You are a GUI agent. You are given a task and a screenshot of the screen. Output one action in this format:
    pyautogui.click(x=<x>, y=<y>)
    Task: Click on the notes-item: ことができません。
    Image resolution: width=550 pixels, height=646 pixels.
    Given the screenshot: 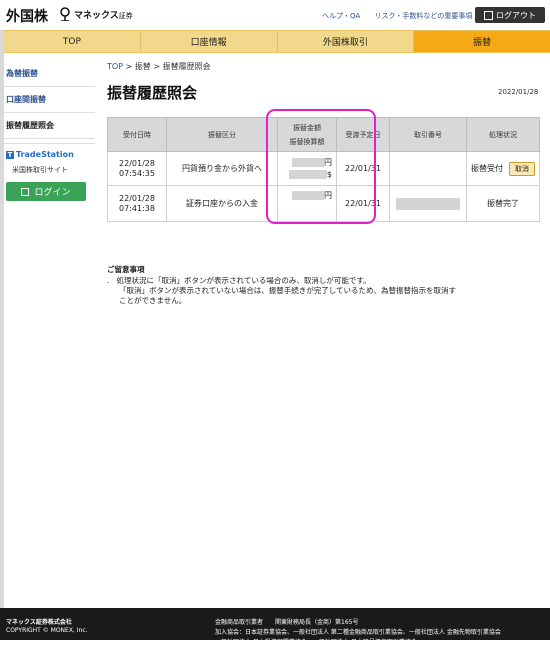 What is the action you would take?
    pyautogui.click(x=153, y=300)
    